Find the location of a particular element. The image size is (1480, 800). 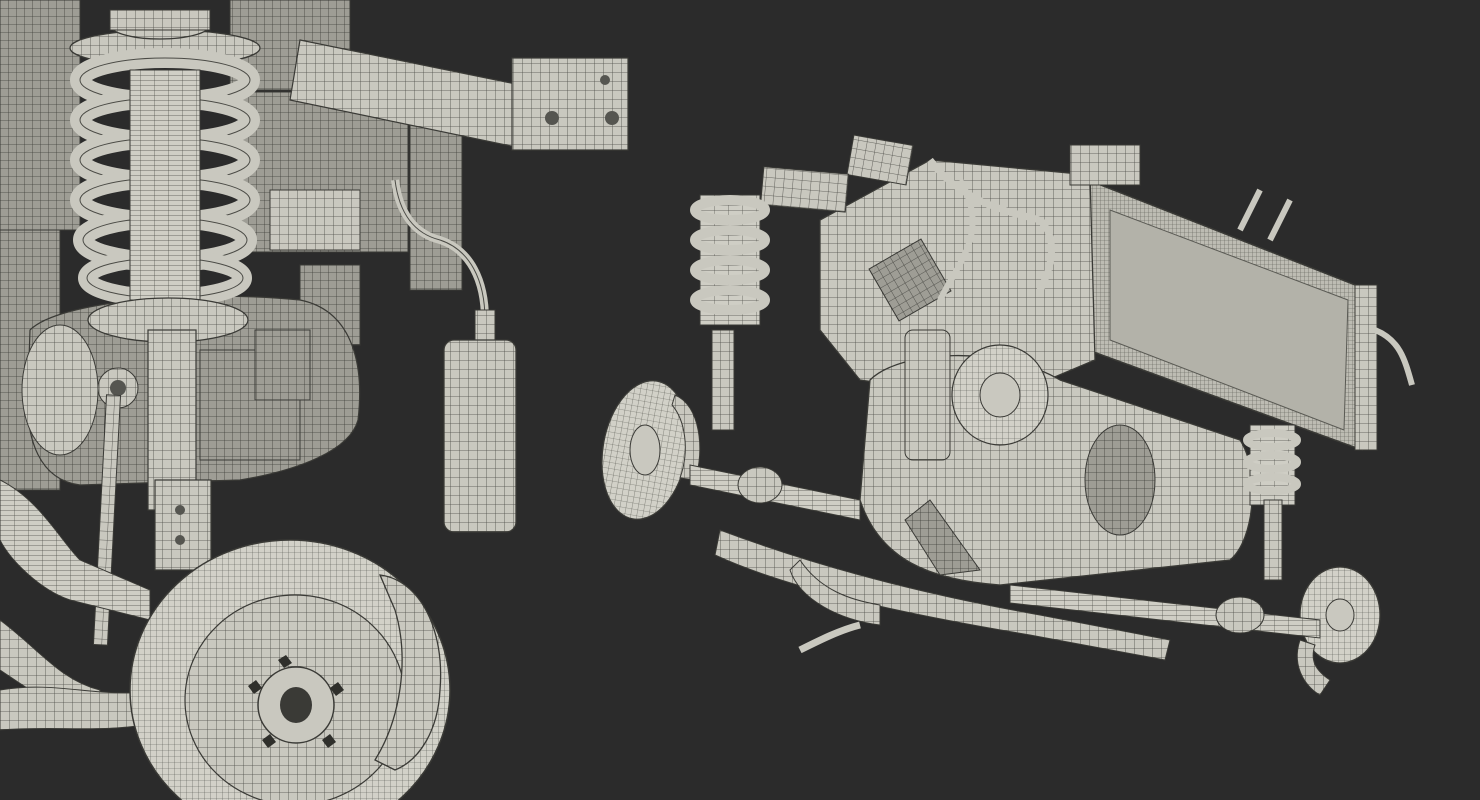

coil-spring-right is located at coordinates (1272, 502).